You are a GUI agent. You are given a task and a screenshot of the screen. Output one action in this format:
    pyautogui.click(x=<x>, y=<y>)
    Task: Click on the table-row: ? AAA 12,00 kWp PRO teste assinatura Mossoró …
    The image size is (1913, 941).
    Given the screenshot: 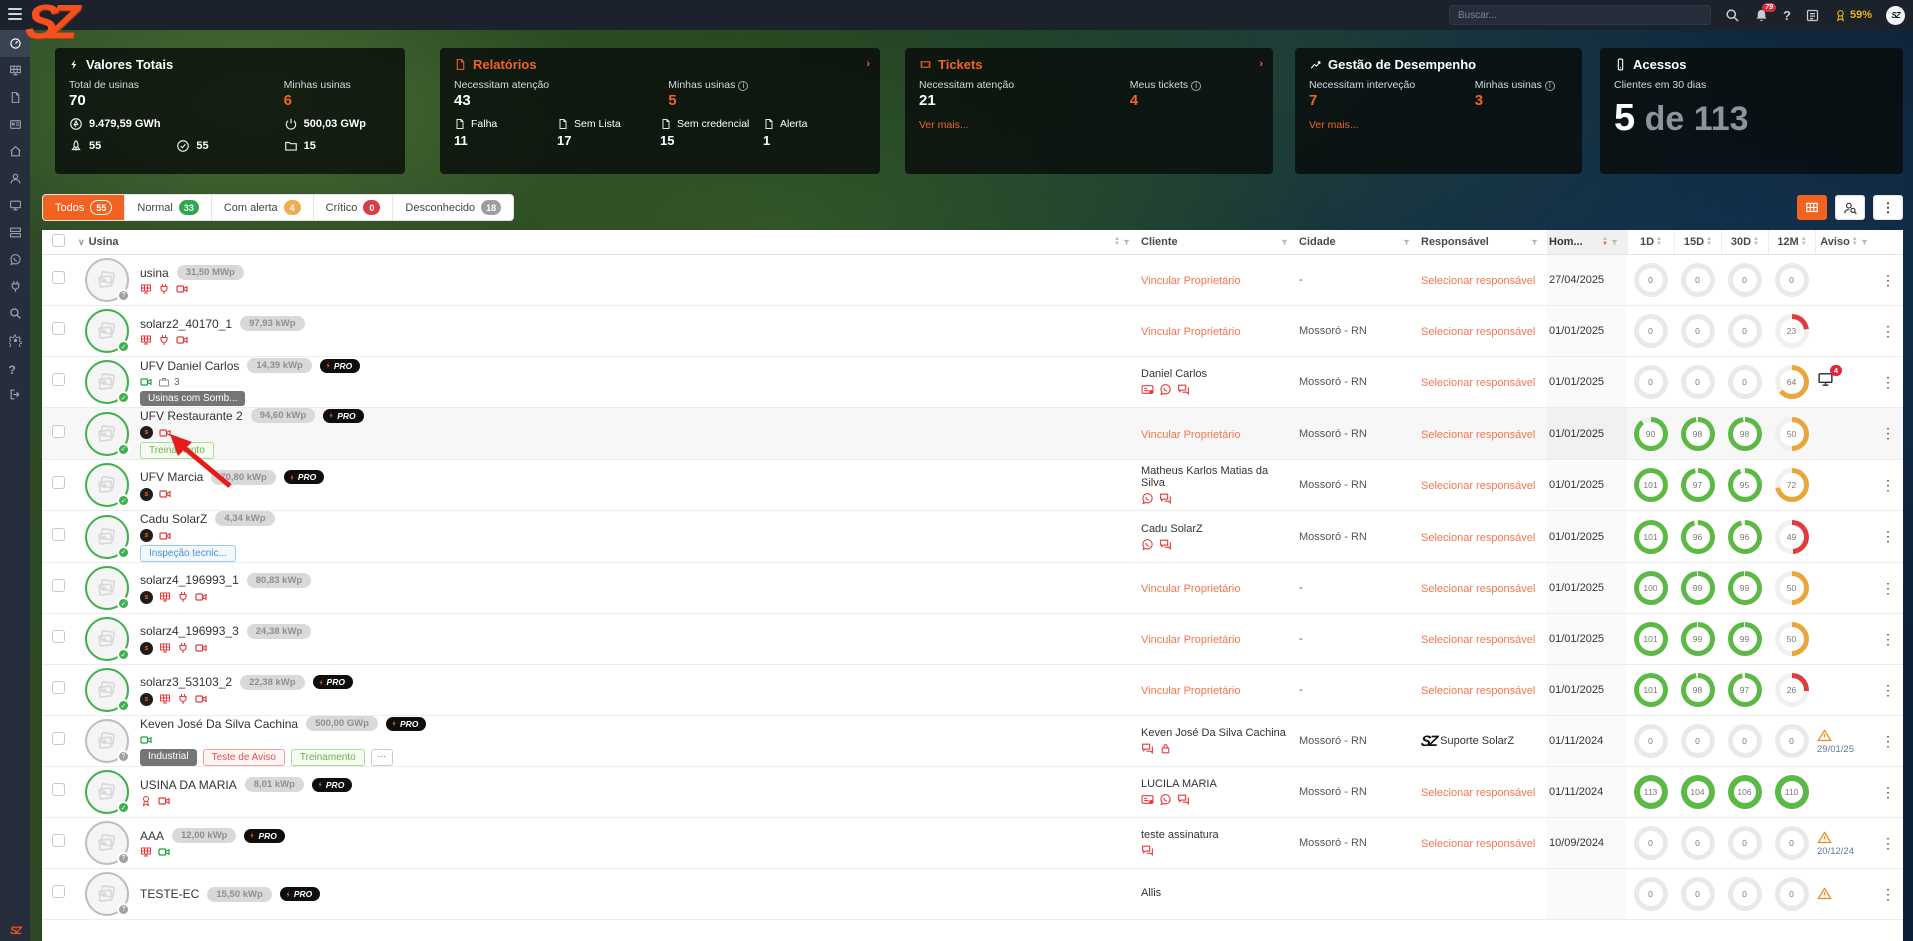 What is the action you would take?
    pyautogui.click(x=972, y=843)
    